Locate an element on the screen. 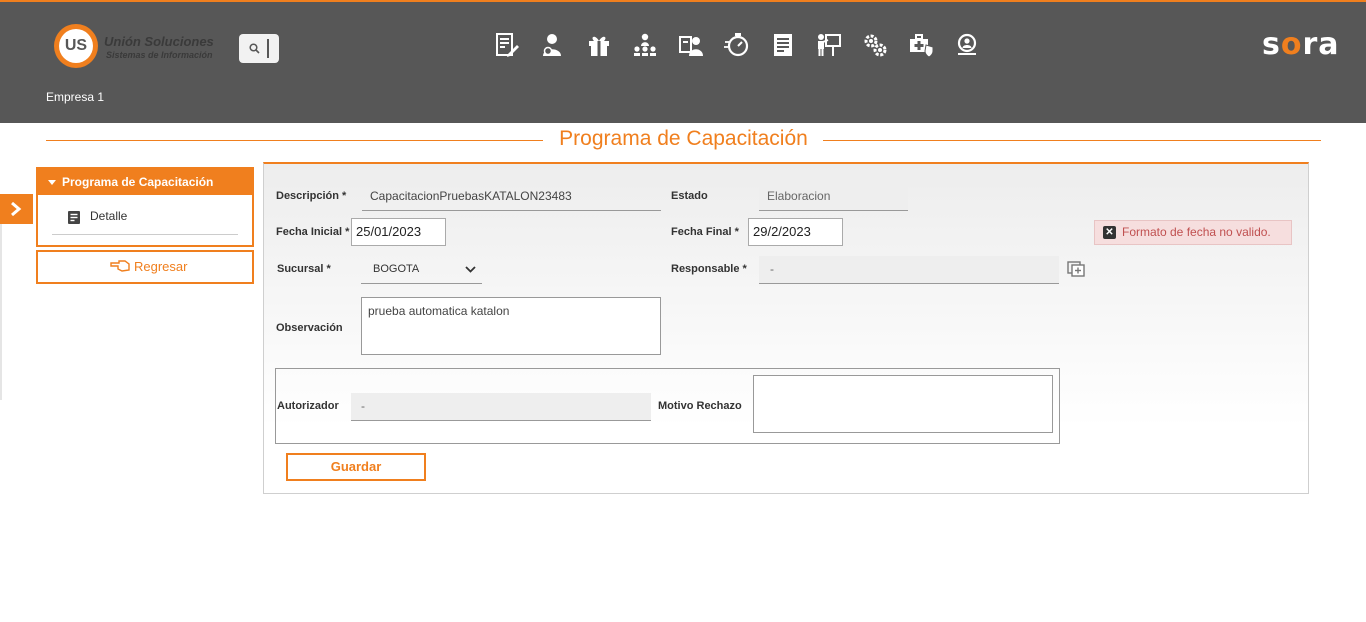 The height and width of the screenshot is (622, 1366). autorizador-label: Autorizador is located at coordinates (308, 406).